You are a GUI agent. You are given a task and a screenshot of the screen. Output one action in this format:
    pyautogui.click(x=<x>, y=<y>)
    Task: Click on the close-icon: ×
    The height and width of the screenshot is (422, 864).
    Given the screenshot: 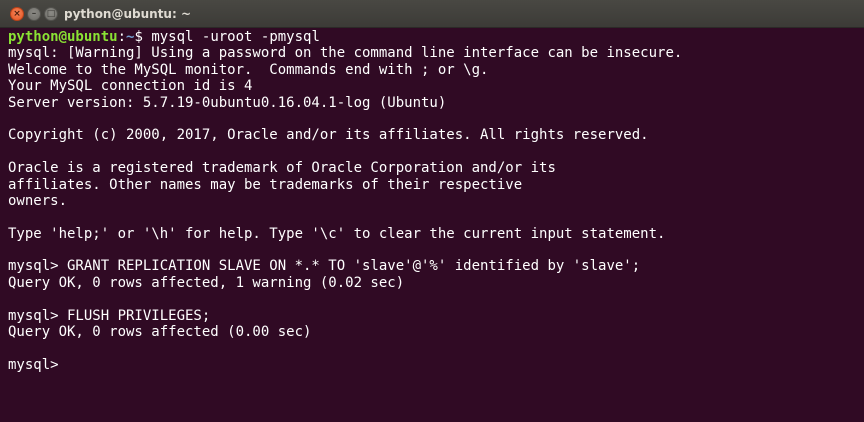 What is the action you would take?
    pyautogui.click(x=17, y=14)
    